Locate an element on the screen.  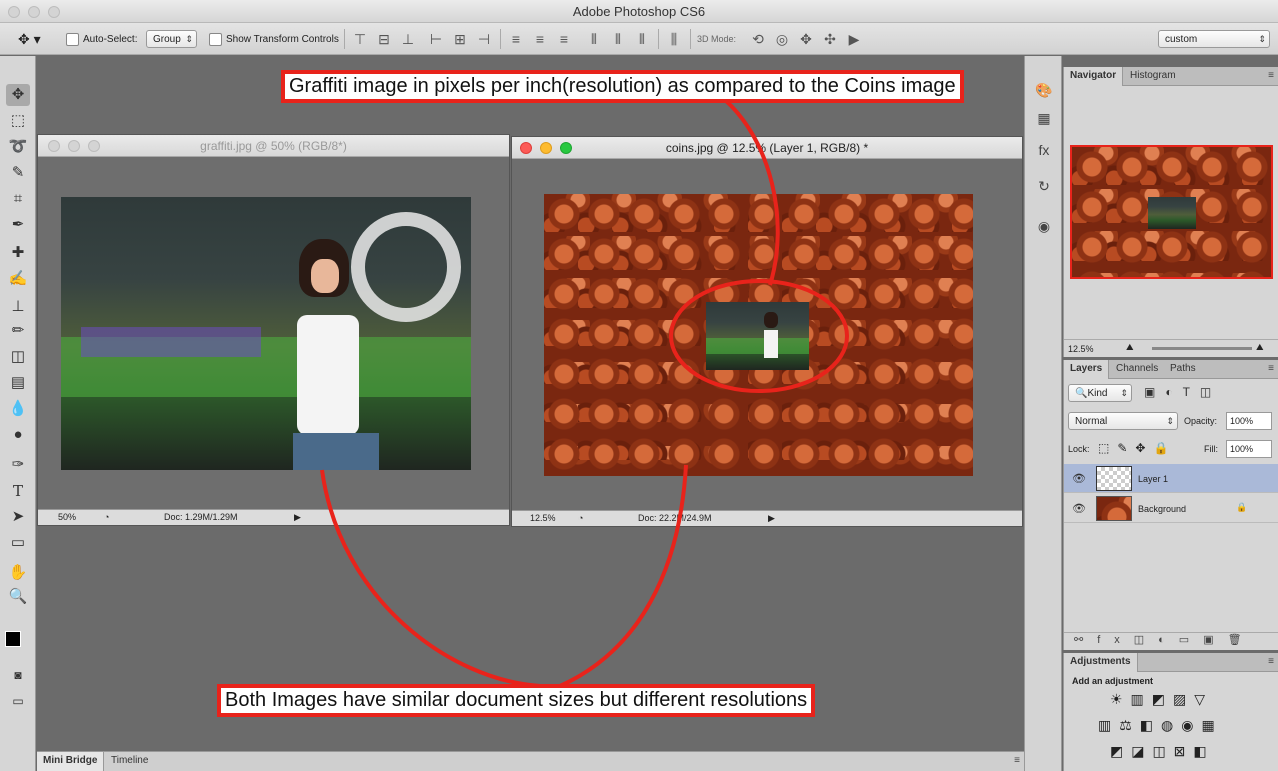
navigator-panel: Navigator Histogram ≡ 12.5% ⛰ ⛰ is located at coordinates (1170, 212).